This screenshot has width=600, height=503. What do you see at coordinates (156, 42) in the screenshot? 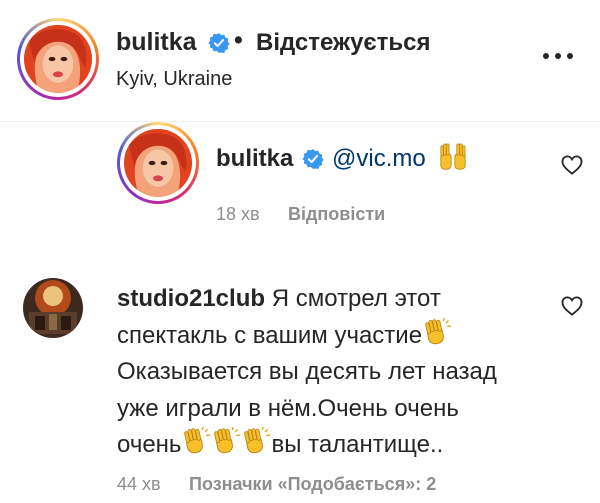
I see `post-author-username: bulitka` at bounding box center [156, 42].